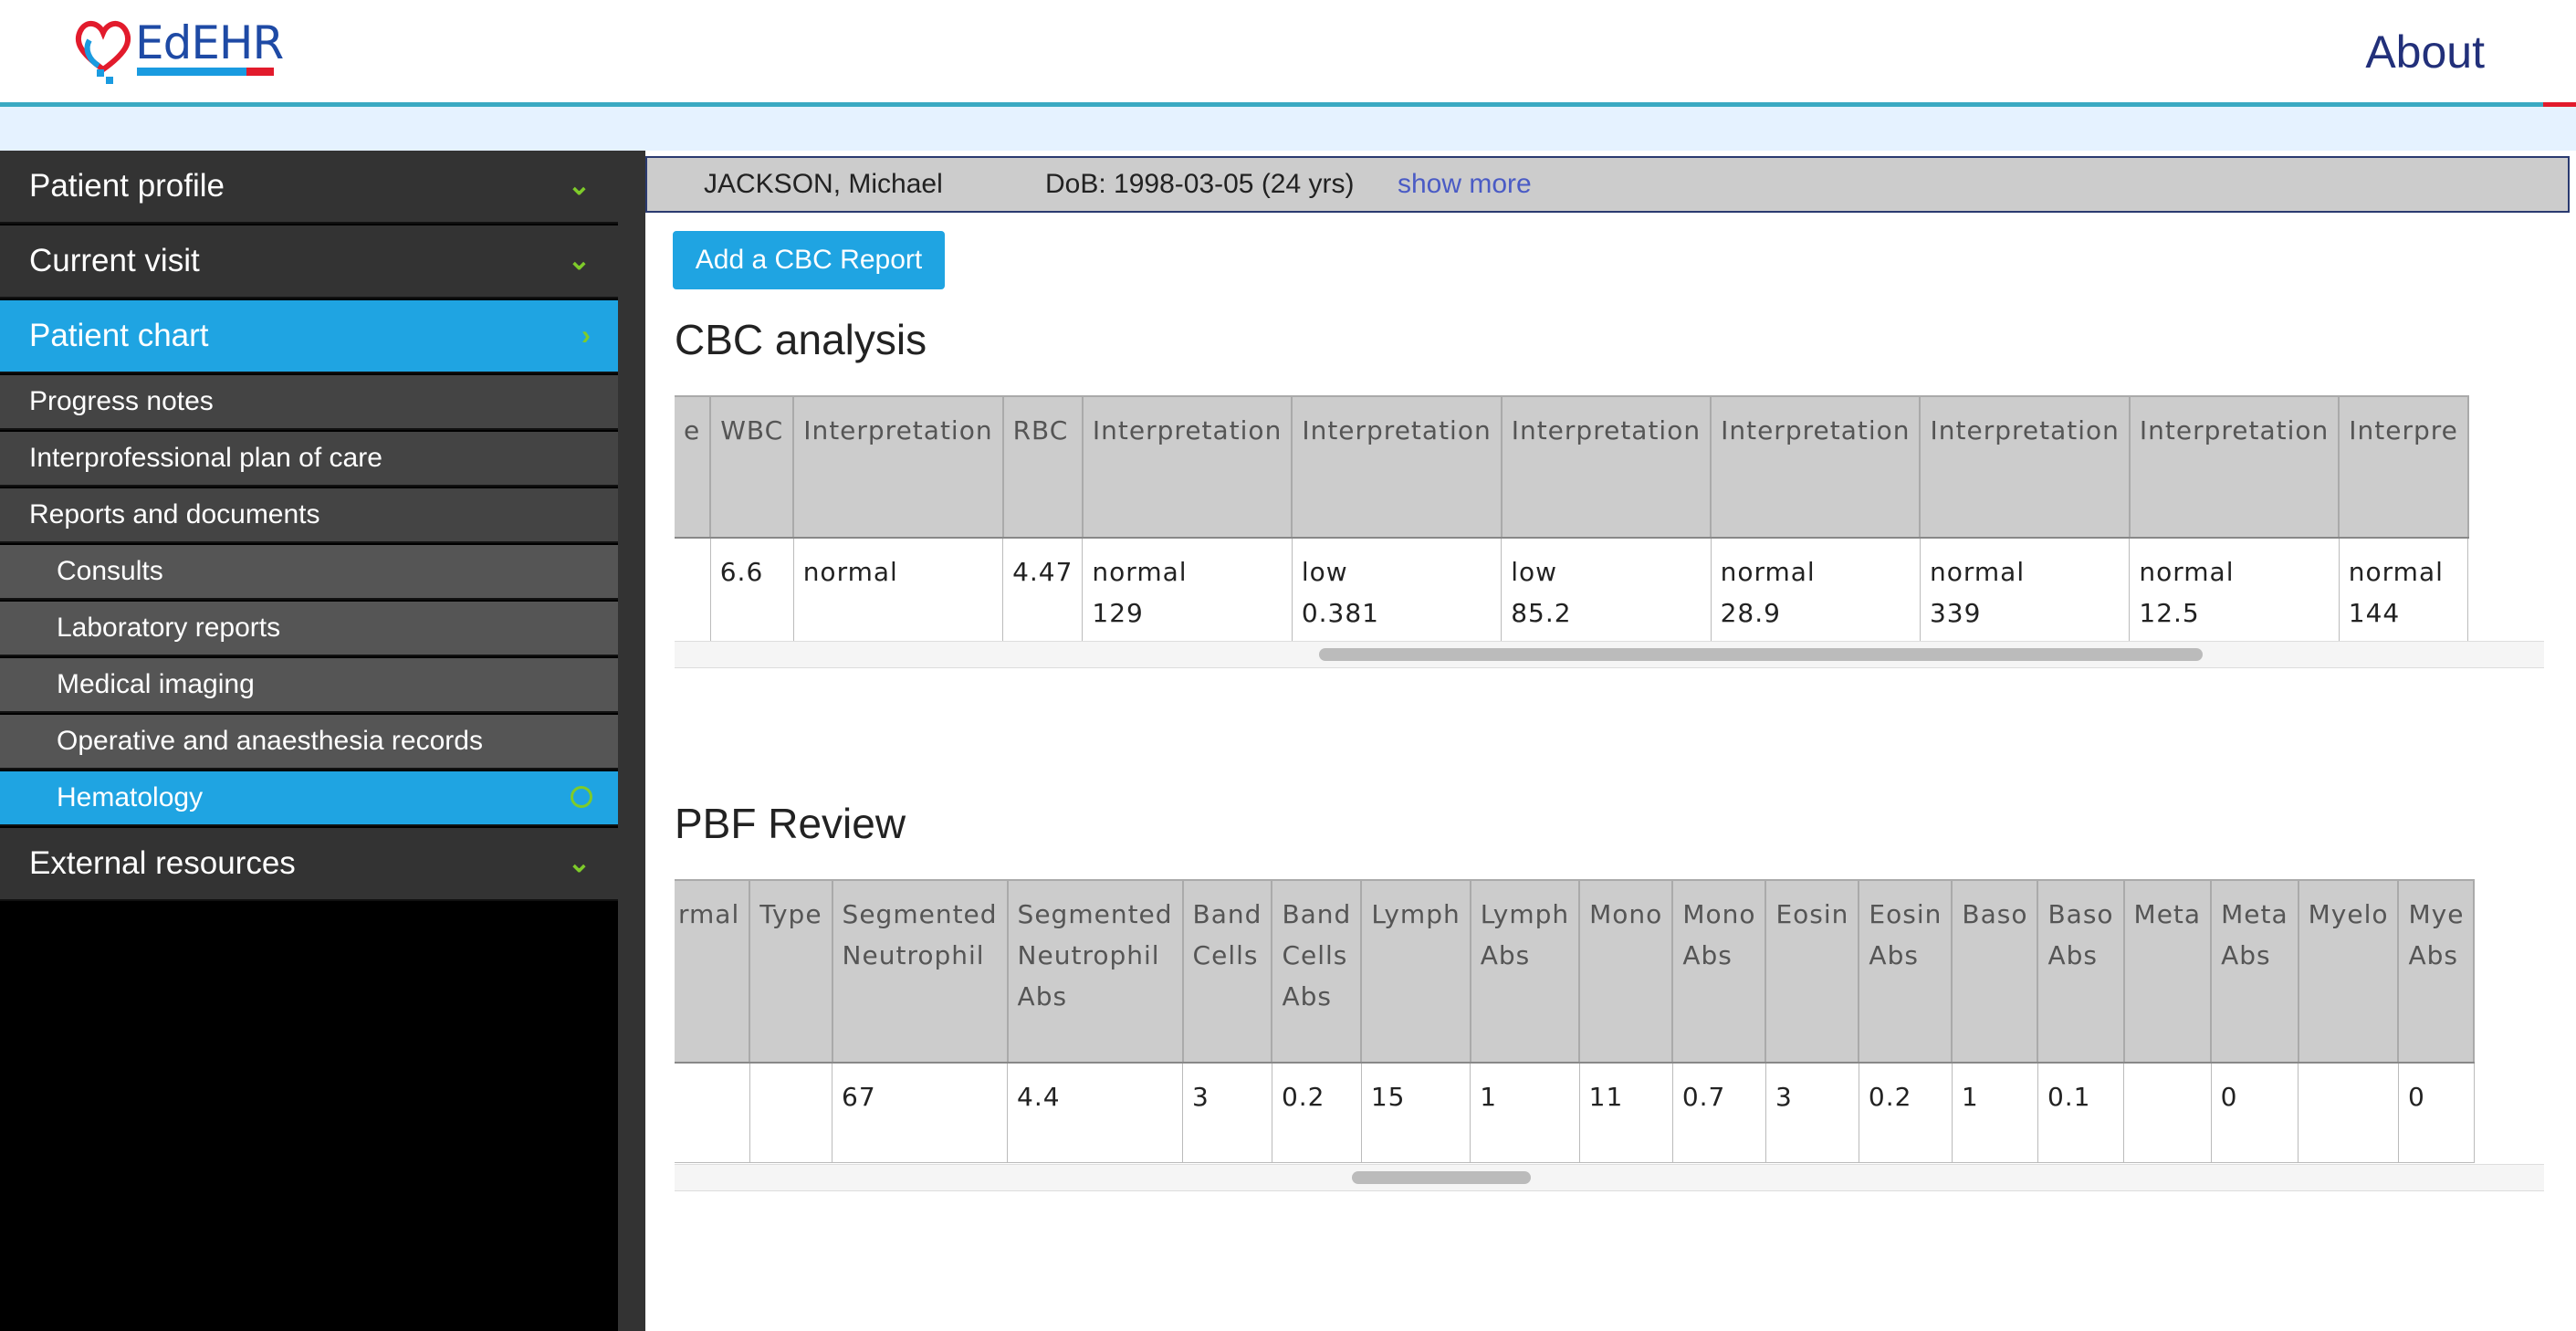 Image resolution: width=2576 pixels, height=1331 pixels. I want to click on sidebar-item-label: Medical imaging, so click(156, 684).